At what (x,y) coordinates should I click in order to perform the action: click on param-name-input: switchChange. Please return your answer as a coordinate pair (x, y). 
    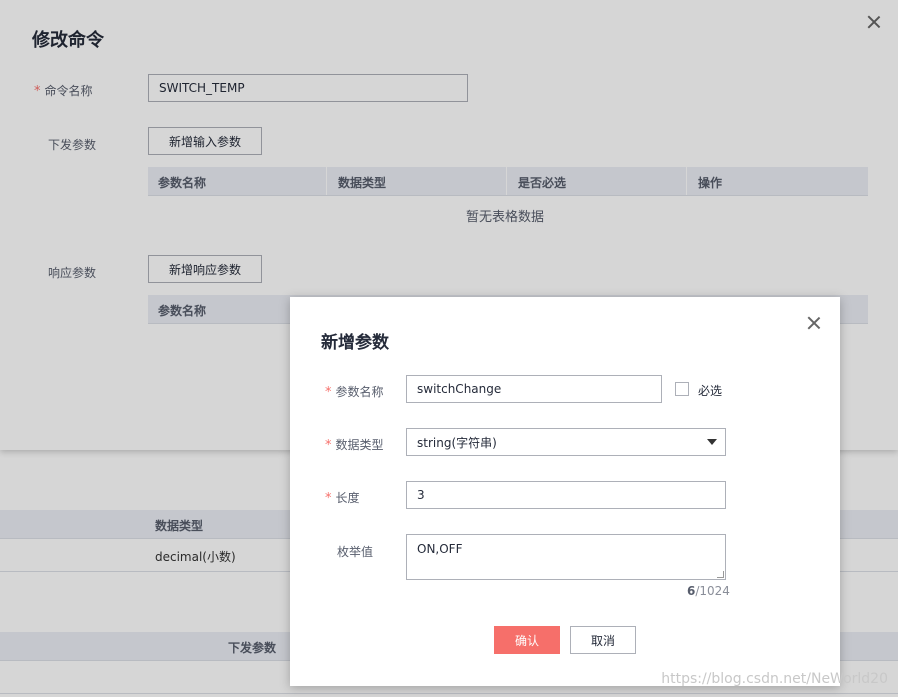
    Looking at the image, I should click on (534, 389).